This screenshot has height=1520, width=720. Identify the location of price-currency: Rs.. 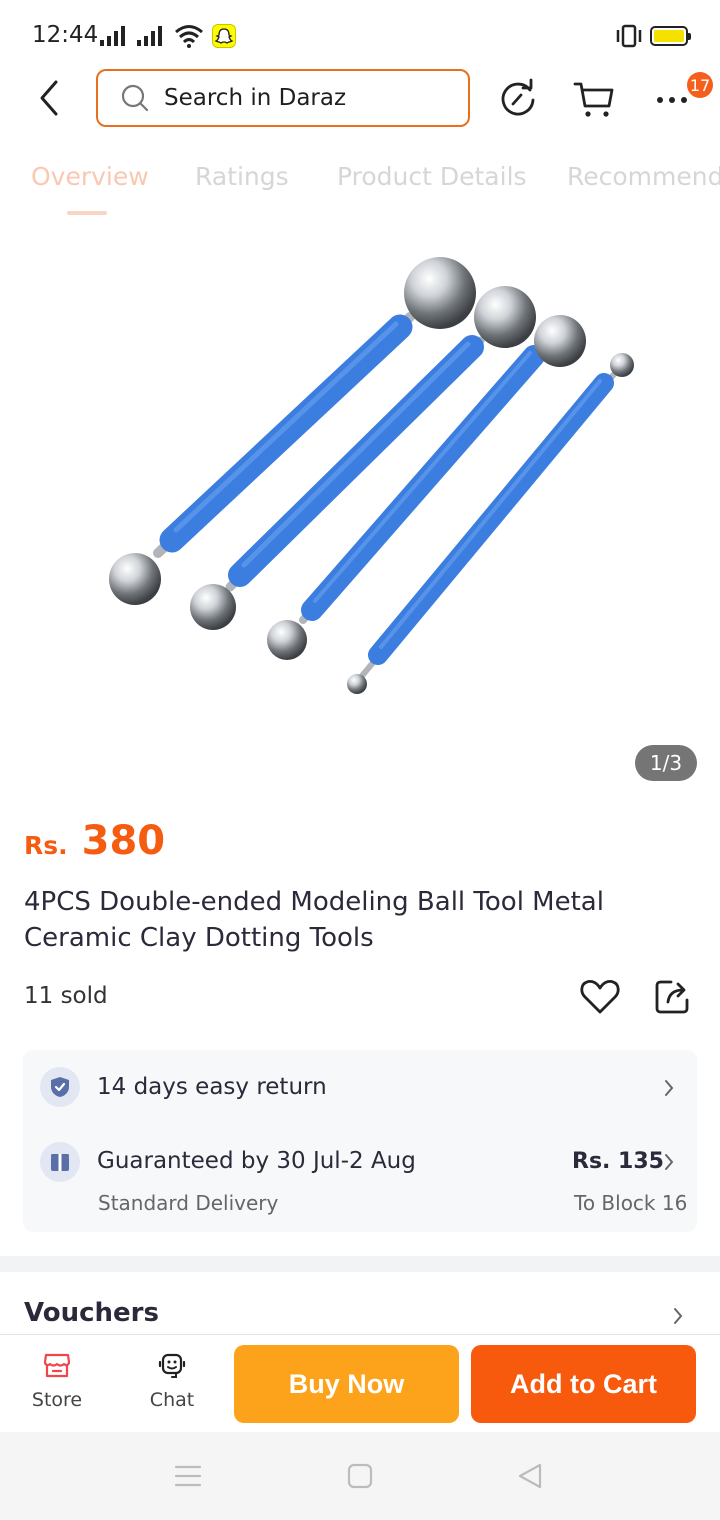
(46, 845).